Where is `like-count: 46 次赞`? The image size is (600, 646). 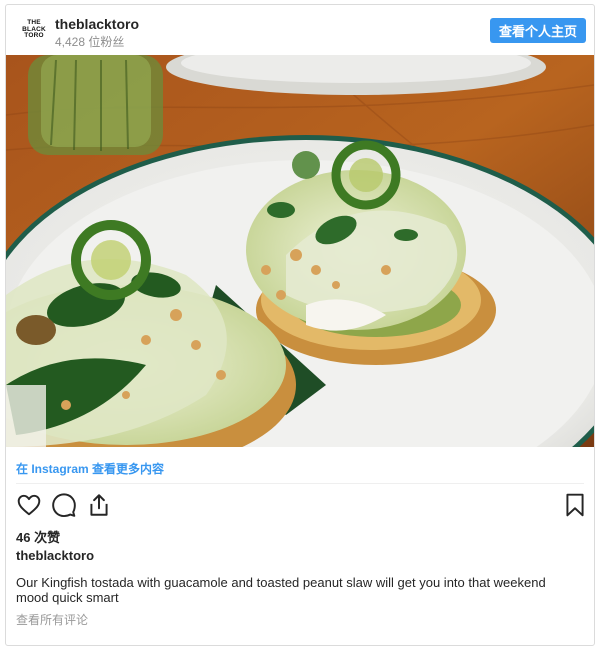
like-count: 46 次赞 is located at coordinates (38, 536).